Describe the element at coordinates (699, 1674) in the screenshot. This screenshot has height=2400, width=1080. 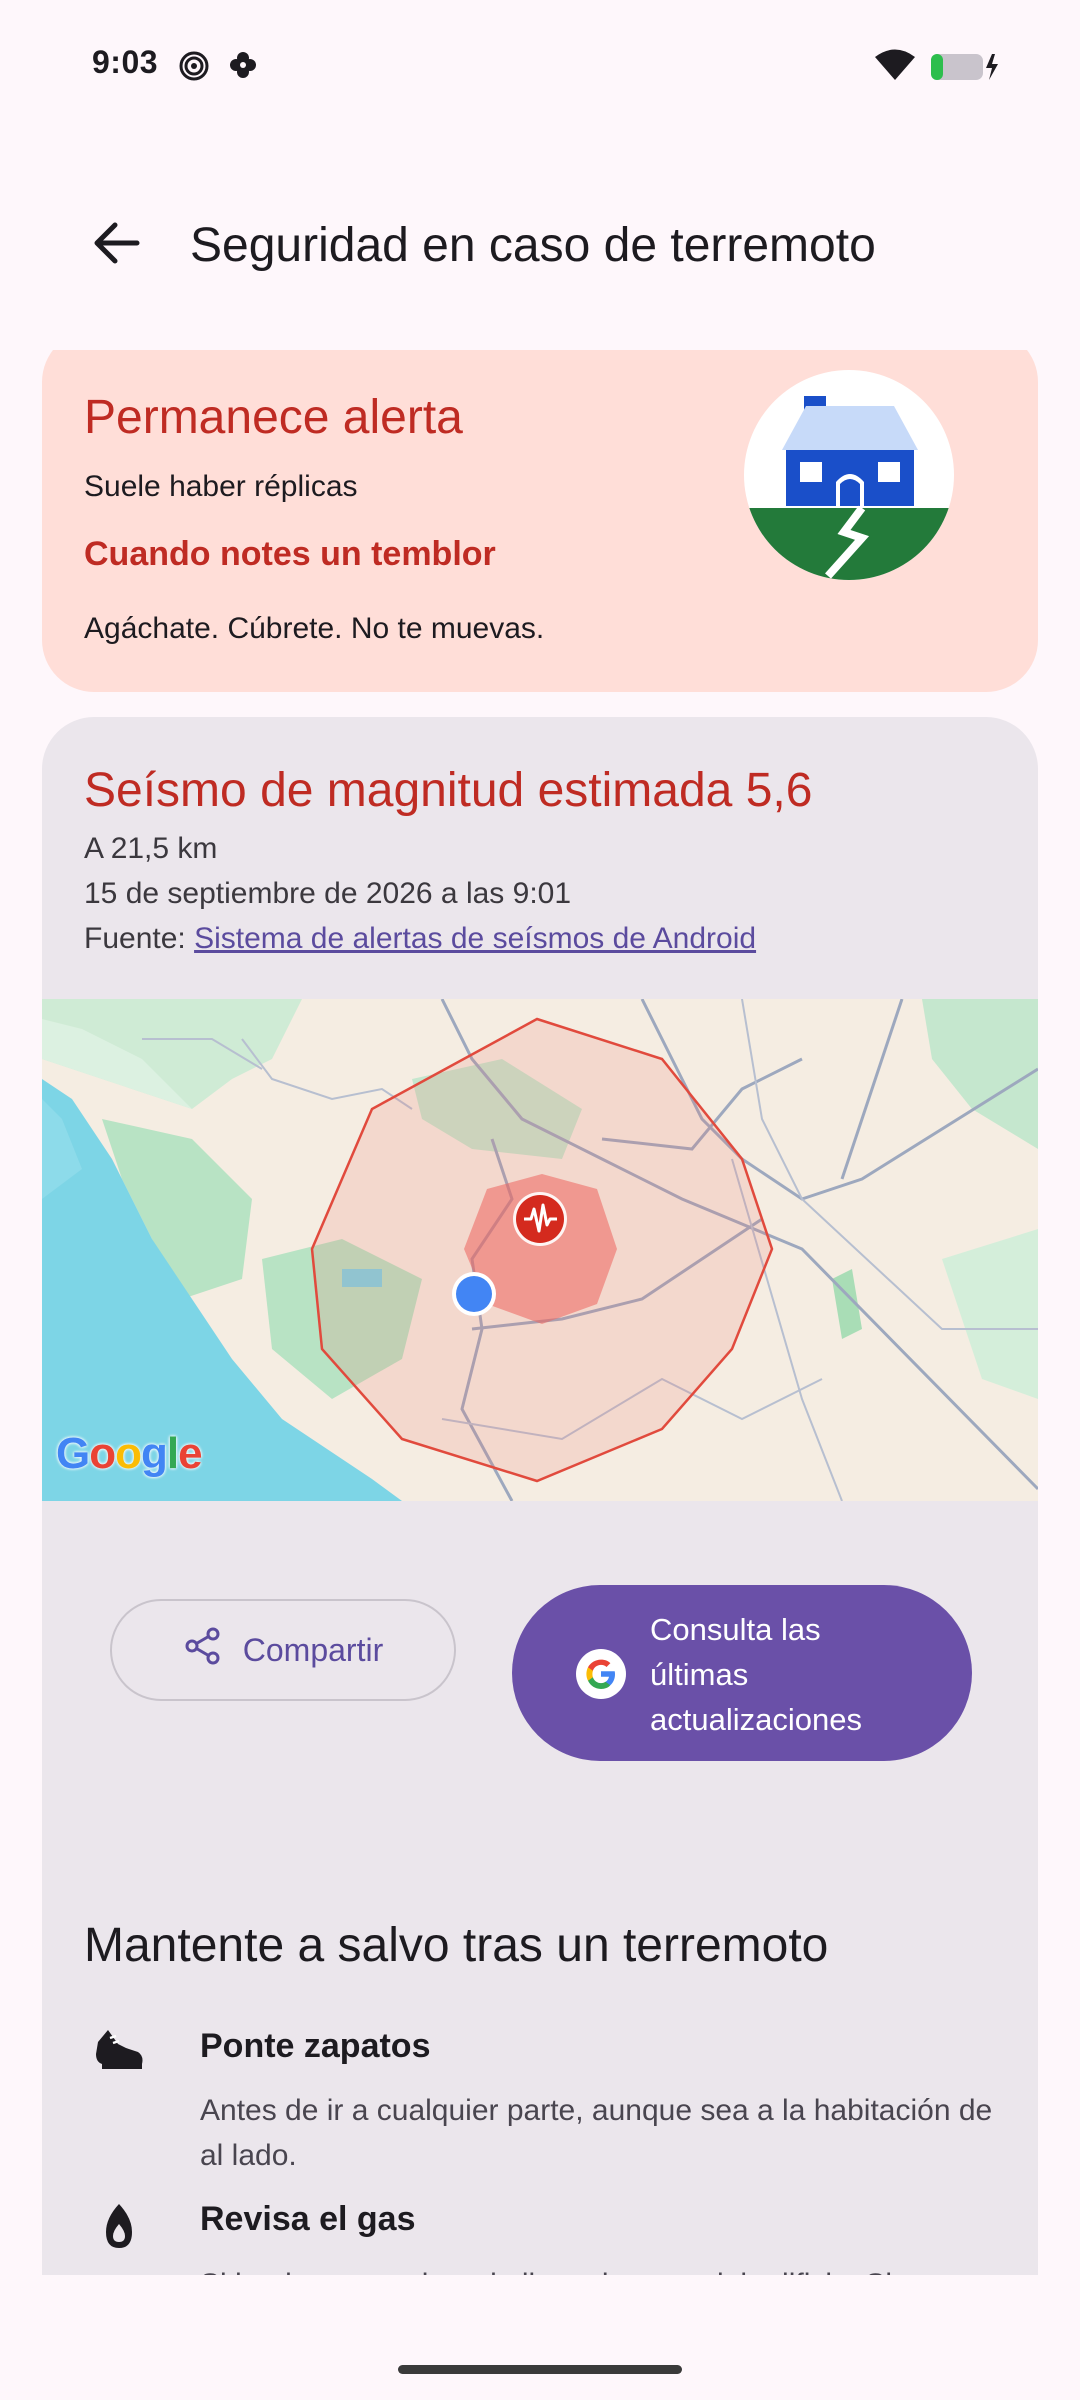
I see `latest-updates-line-2: últimas` at that location.